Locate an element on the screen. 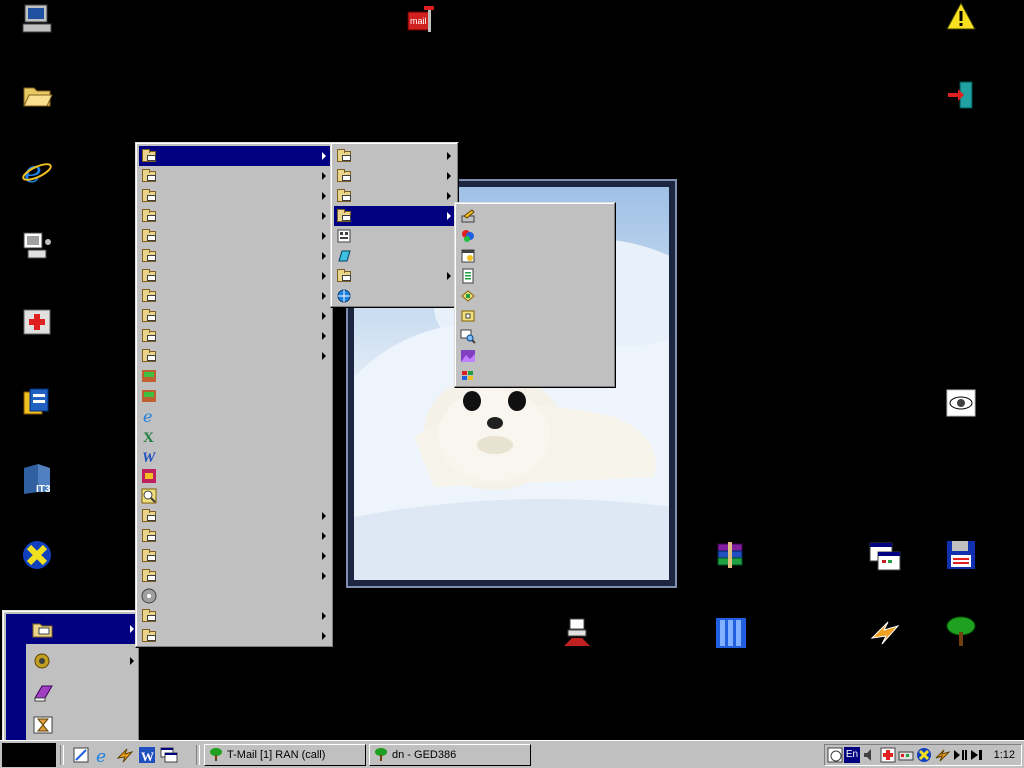  network-tray-icon is located at coordinates (906, 755).